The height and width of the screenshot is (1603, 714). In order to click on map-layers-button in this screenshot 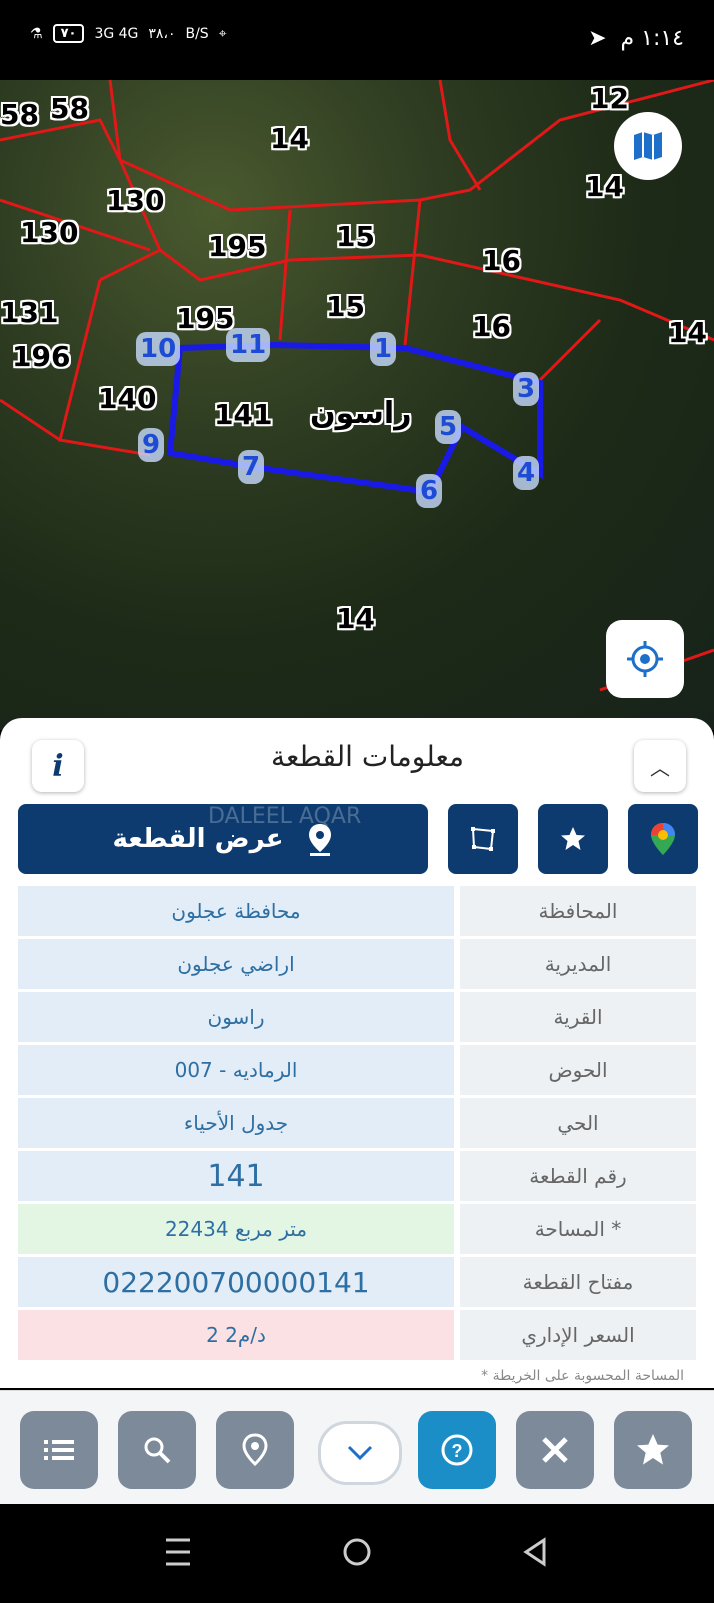, I will do `click(648, 146)`.